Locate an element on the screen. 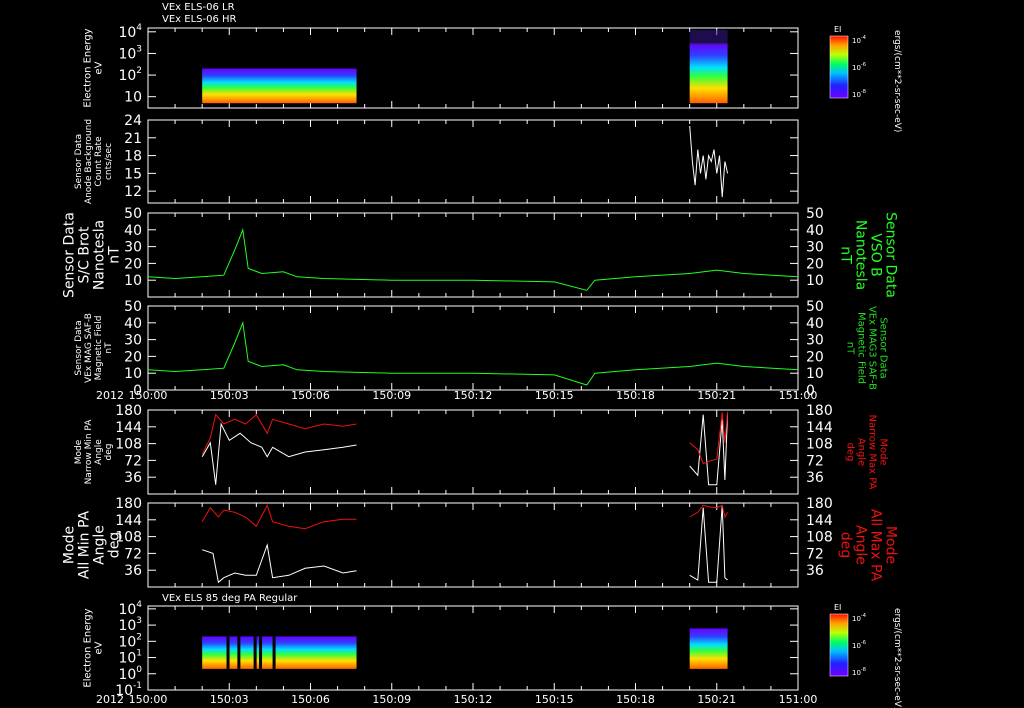  p5-ylabel-right-line: Angle is located at coordinates (861, 452).